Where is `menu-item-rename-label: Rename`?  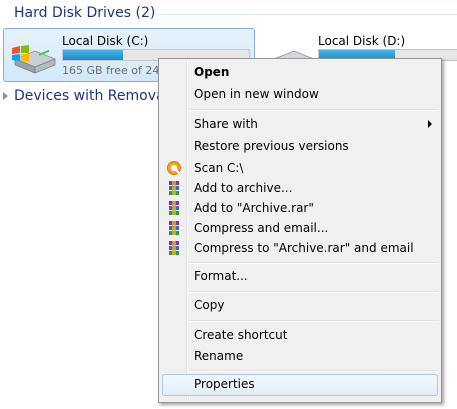 menu-item-rename-label: Rename is located at coordinates (219, 356).